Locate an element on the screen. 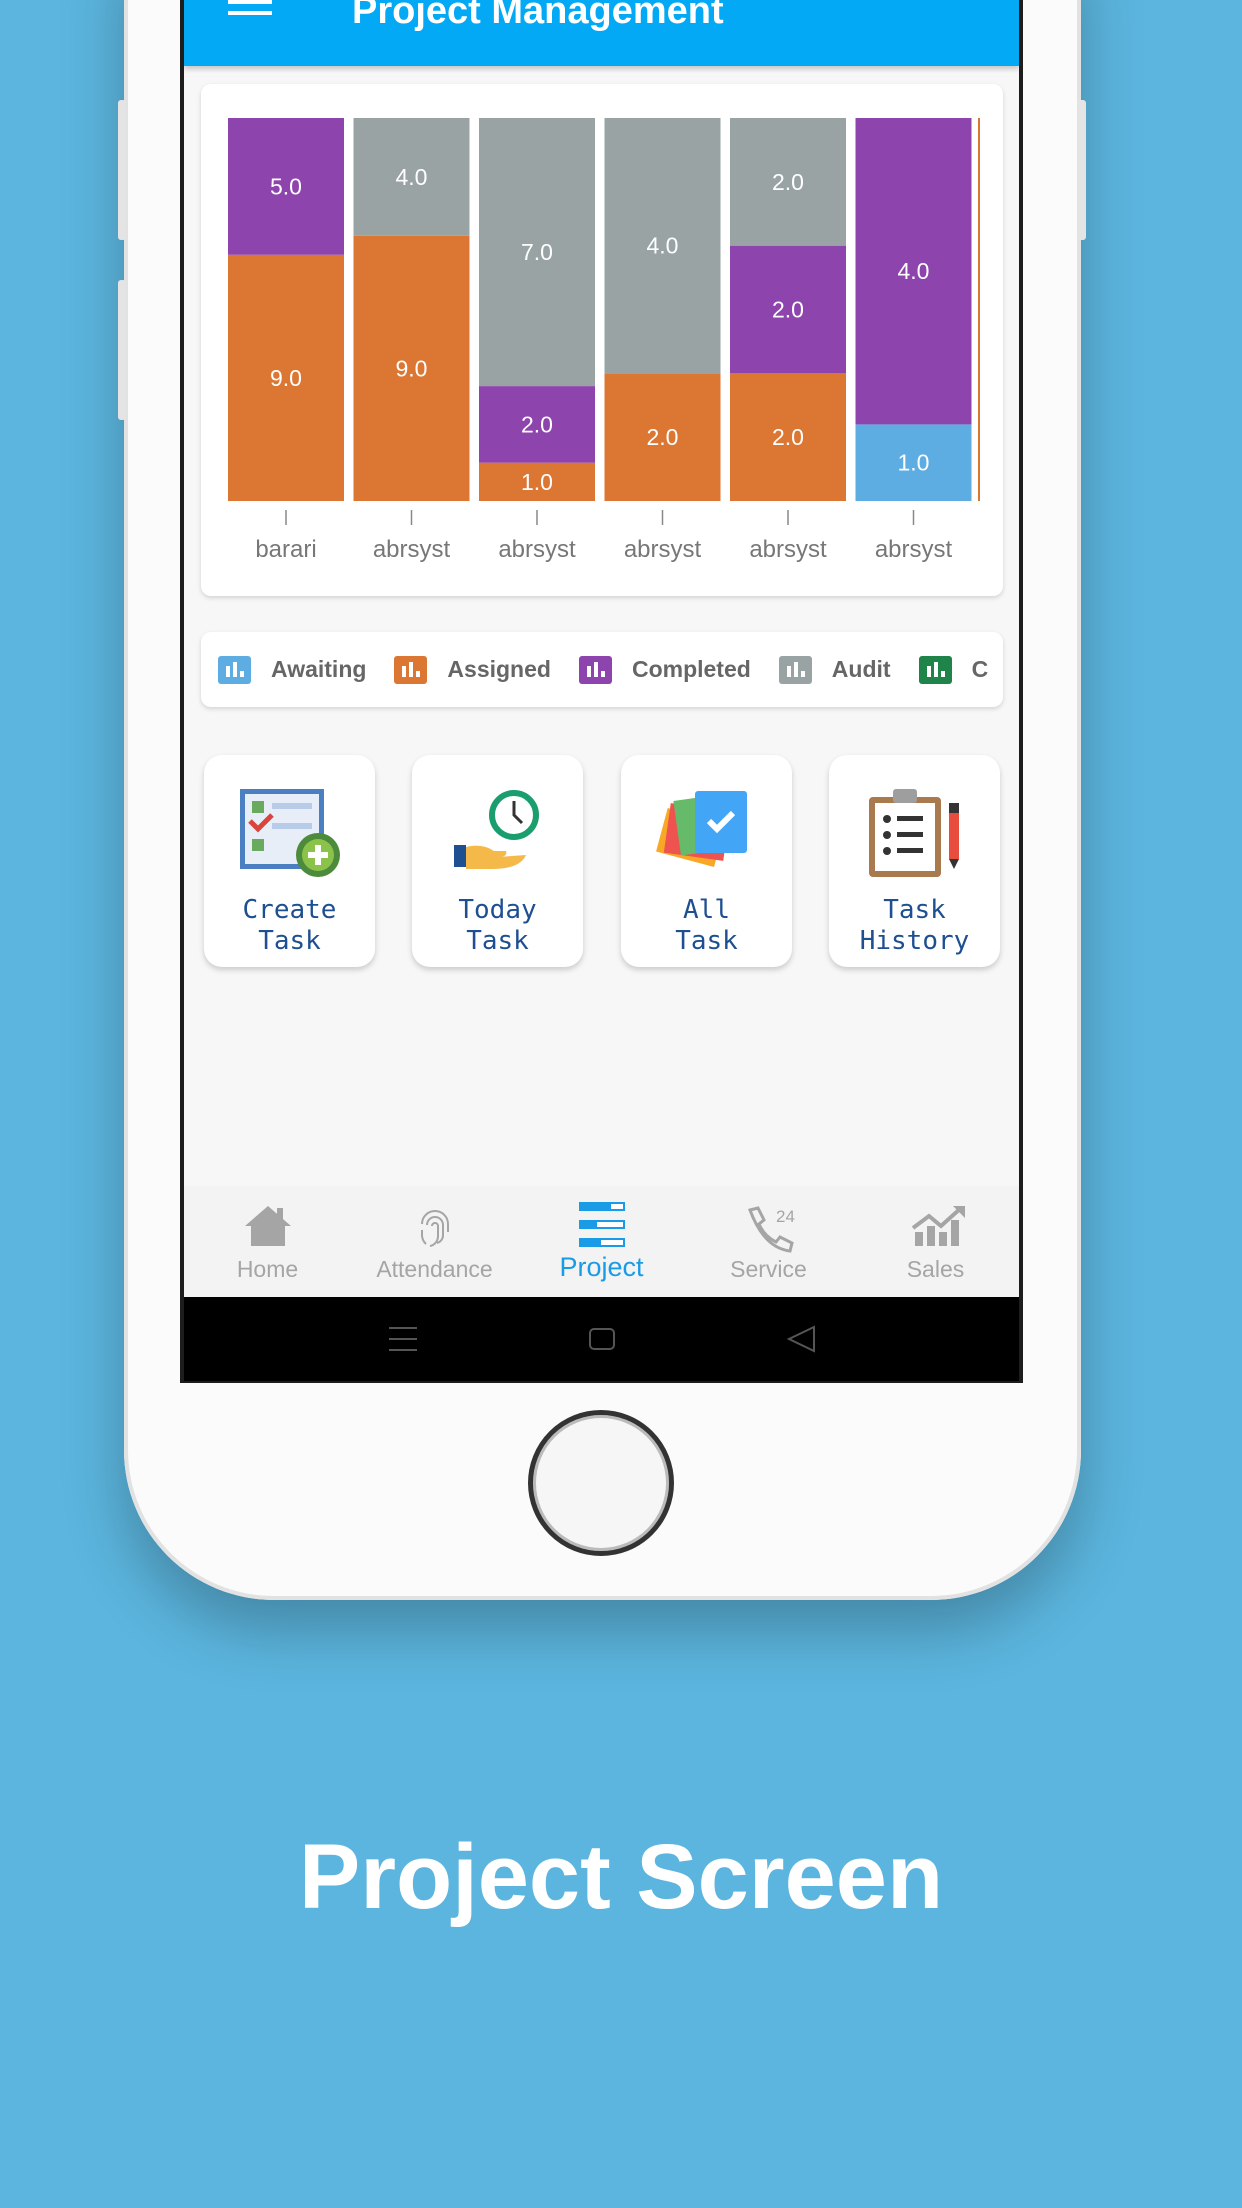 The width and height of the screenshot is (1242, 2208). tab-home: Home is located at coordinates (267, 1241).